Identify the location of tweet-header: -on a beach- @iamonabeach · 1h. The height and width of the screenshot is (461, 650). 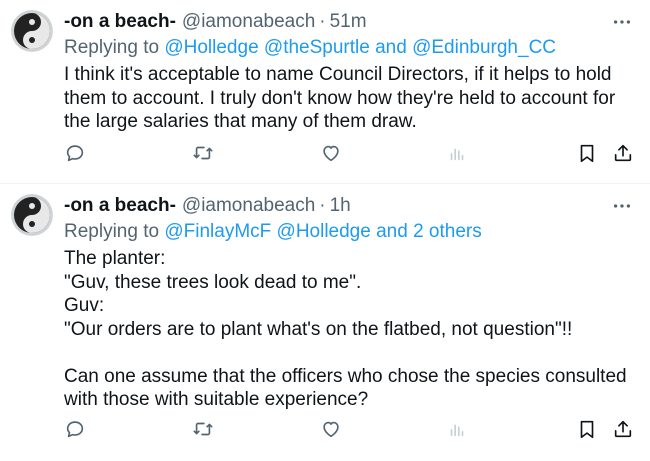
(207, 206).